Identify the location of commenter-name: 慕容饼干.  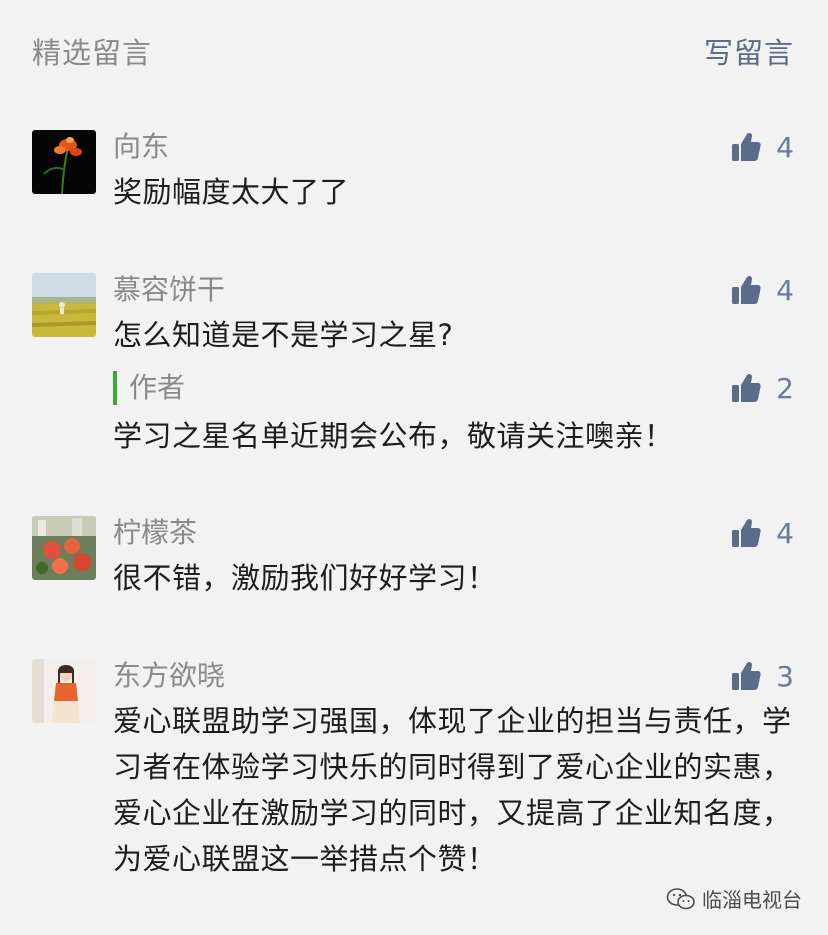
(169, 290).